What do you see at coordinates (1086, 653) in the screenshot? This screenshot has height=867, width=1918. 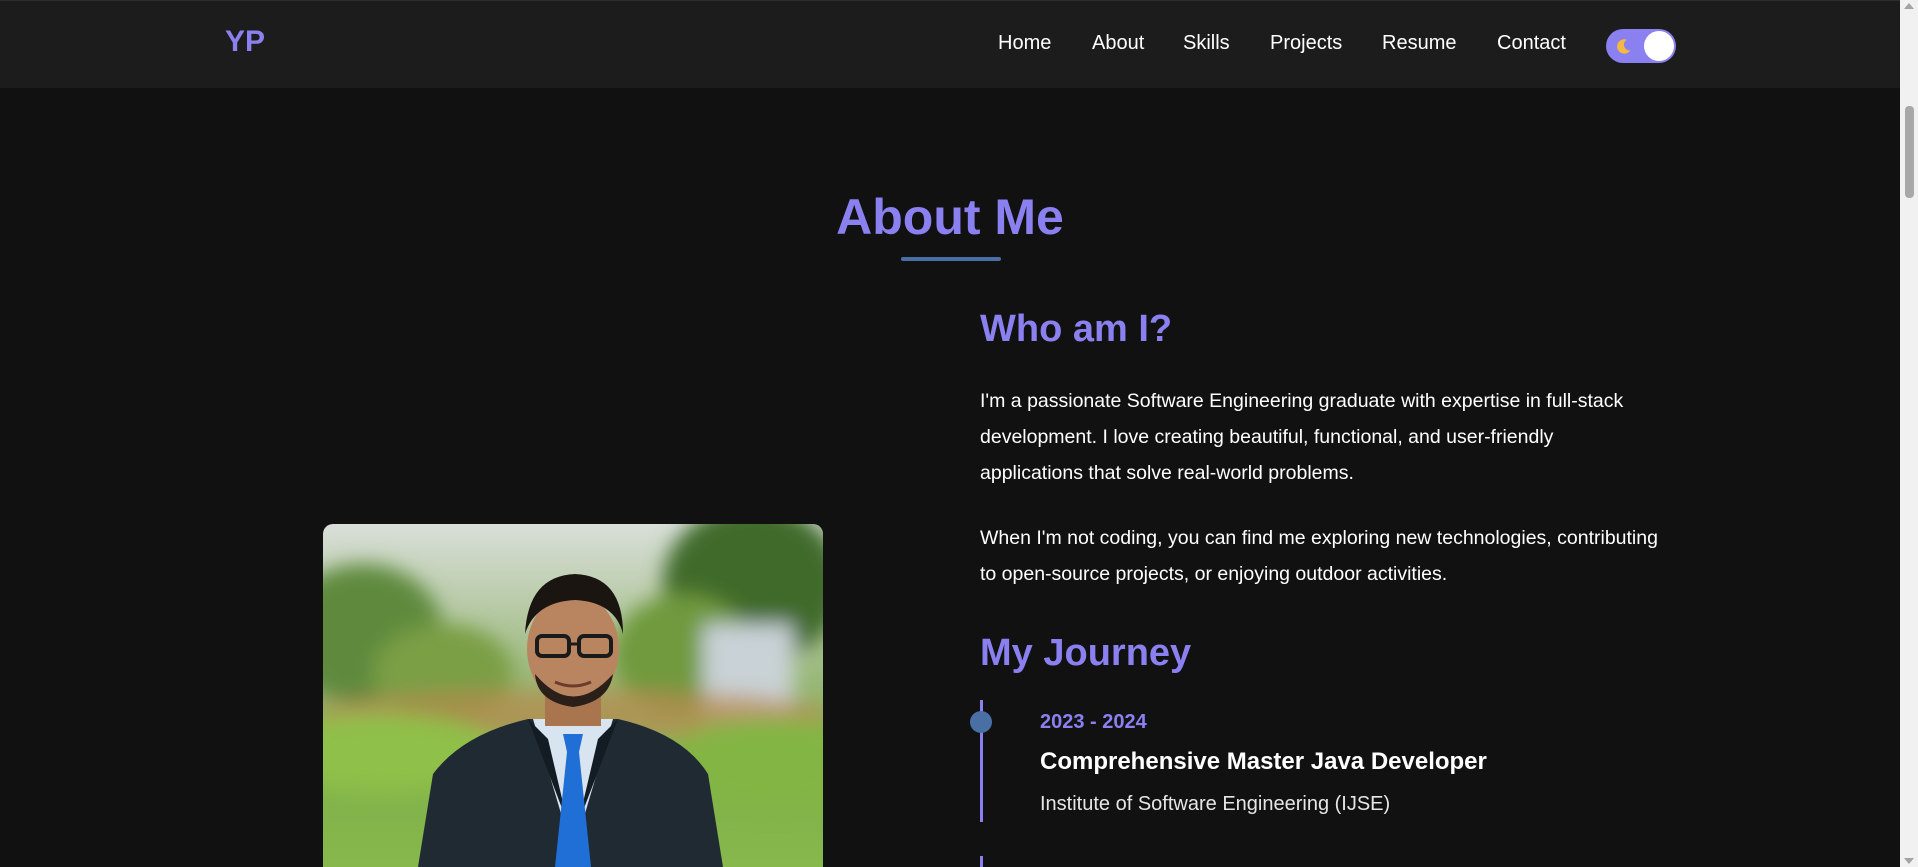 I see `journey-heading: My Journey` at bounding box center [1086, 653].